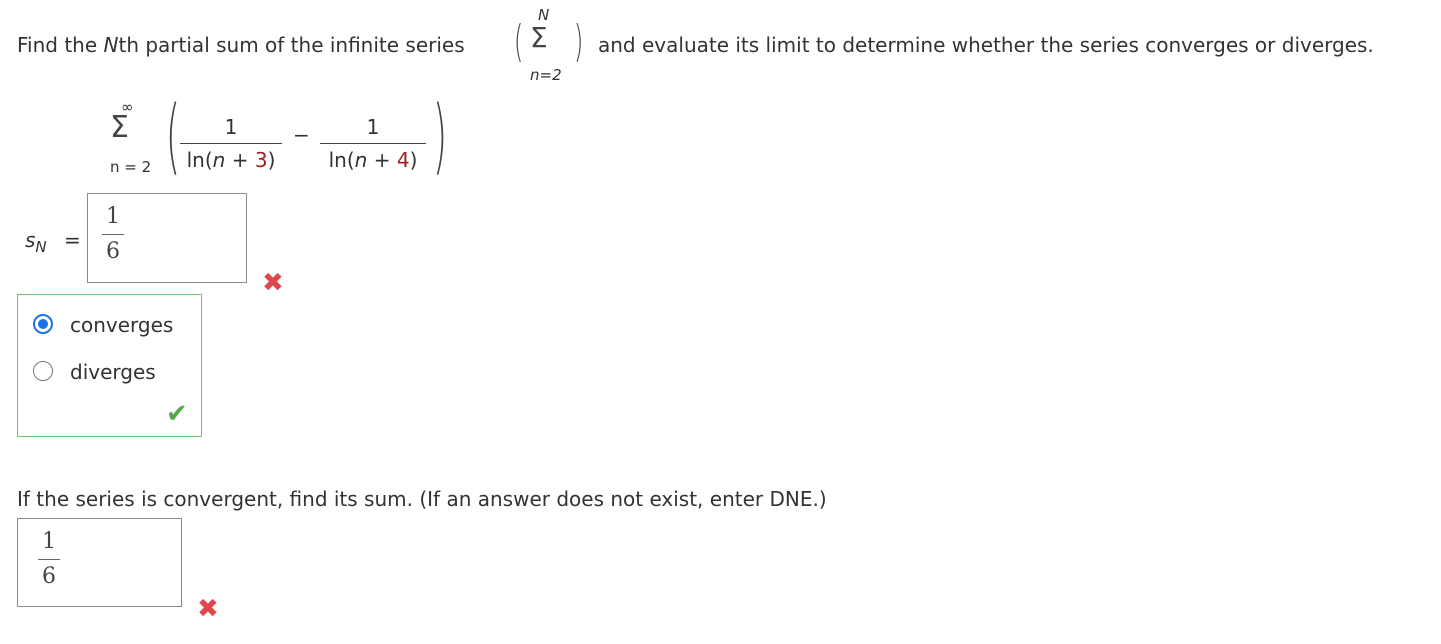  What do you see at coordinates (57, 45) in the screenshot?
I see `intro-before: Find the` at bounding box center [57, 45].